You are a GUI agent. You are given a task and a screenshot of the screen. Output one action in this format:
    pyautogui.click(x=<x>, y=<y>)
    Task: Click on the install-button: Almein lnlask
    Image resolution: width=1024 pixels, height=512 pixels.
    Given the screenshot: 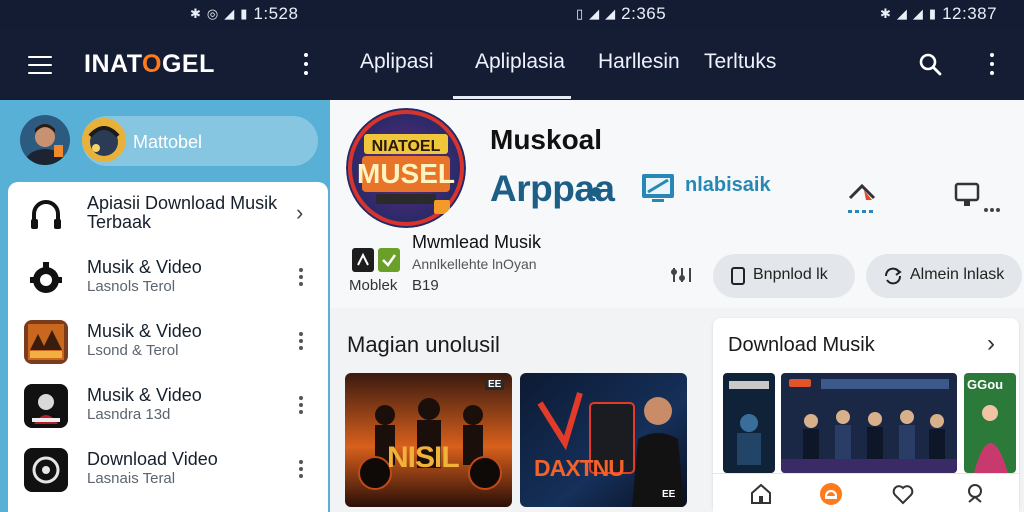 What is the action you would take?
    pyautogui.click(x=944, y=276)
    